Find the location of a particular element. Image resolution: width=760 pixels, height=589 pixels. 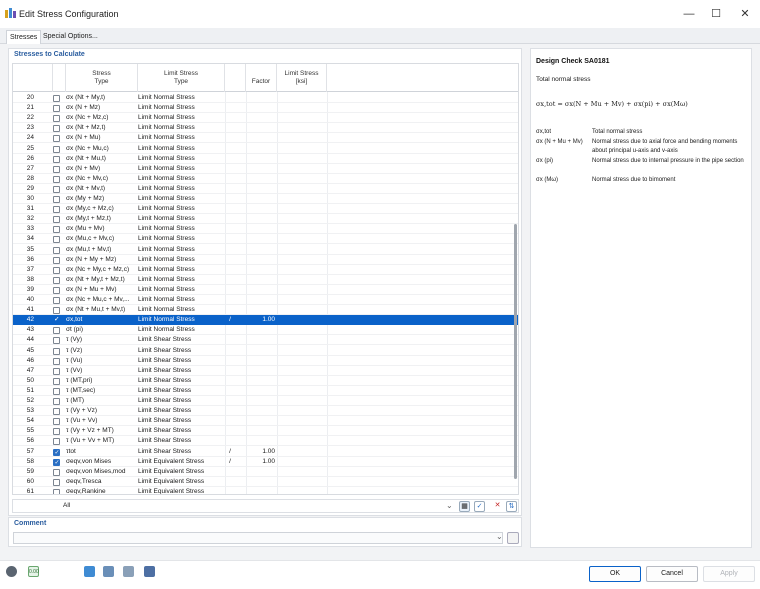

table-row: 28 σx (Nc + Mv,c) Limit Normal Stress is located at coordinates (265, 179).